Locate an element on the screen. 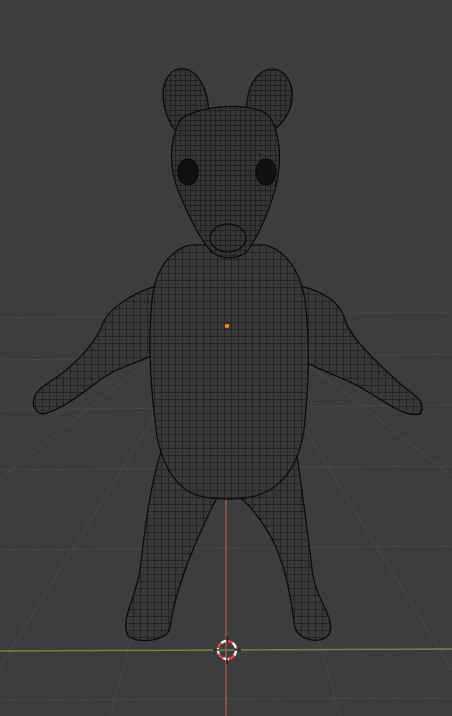  torso is located at coordinates (229, 372).